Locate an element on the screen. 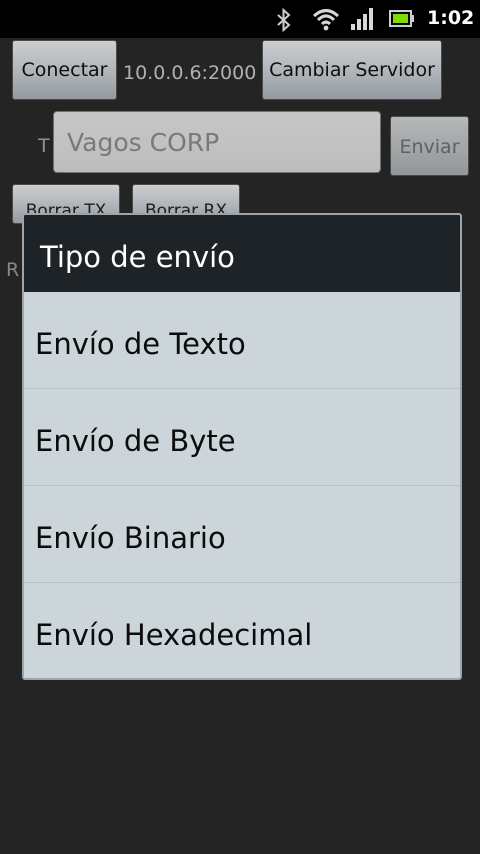  option-hexadecimal: Envío Hexadecimal is located at coordinates (242, 630).